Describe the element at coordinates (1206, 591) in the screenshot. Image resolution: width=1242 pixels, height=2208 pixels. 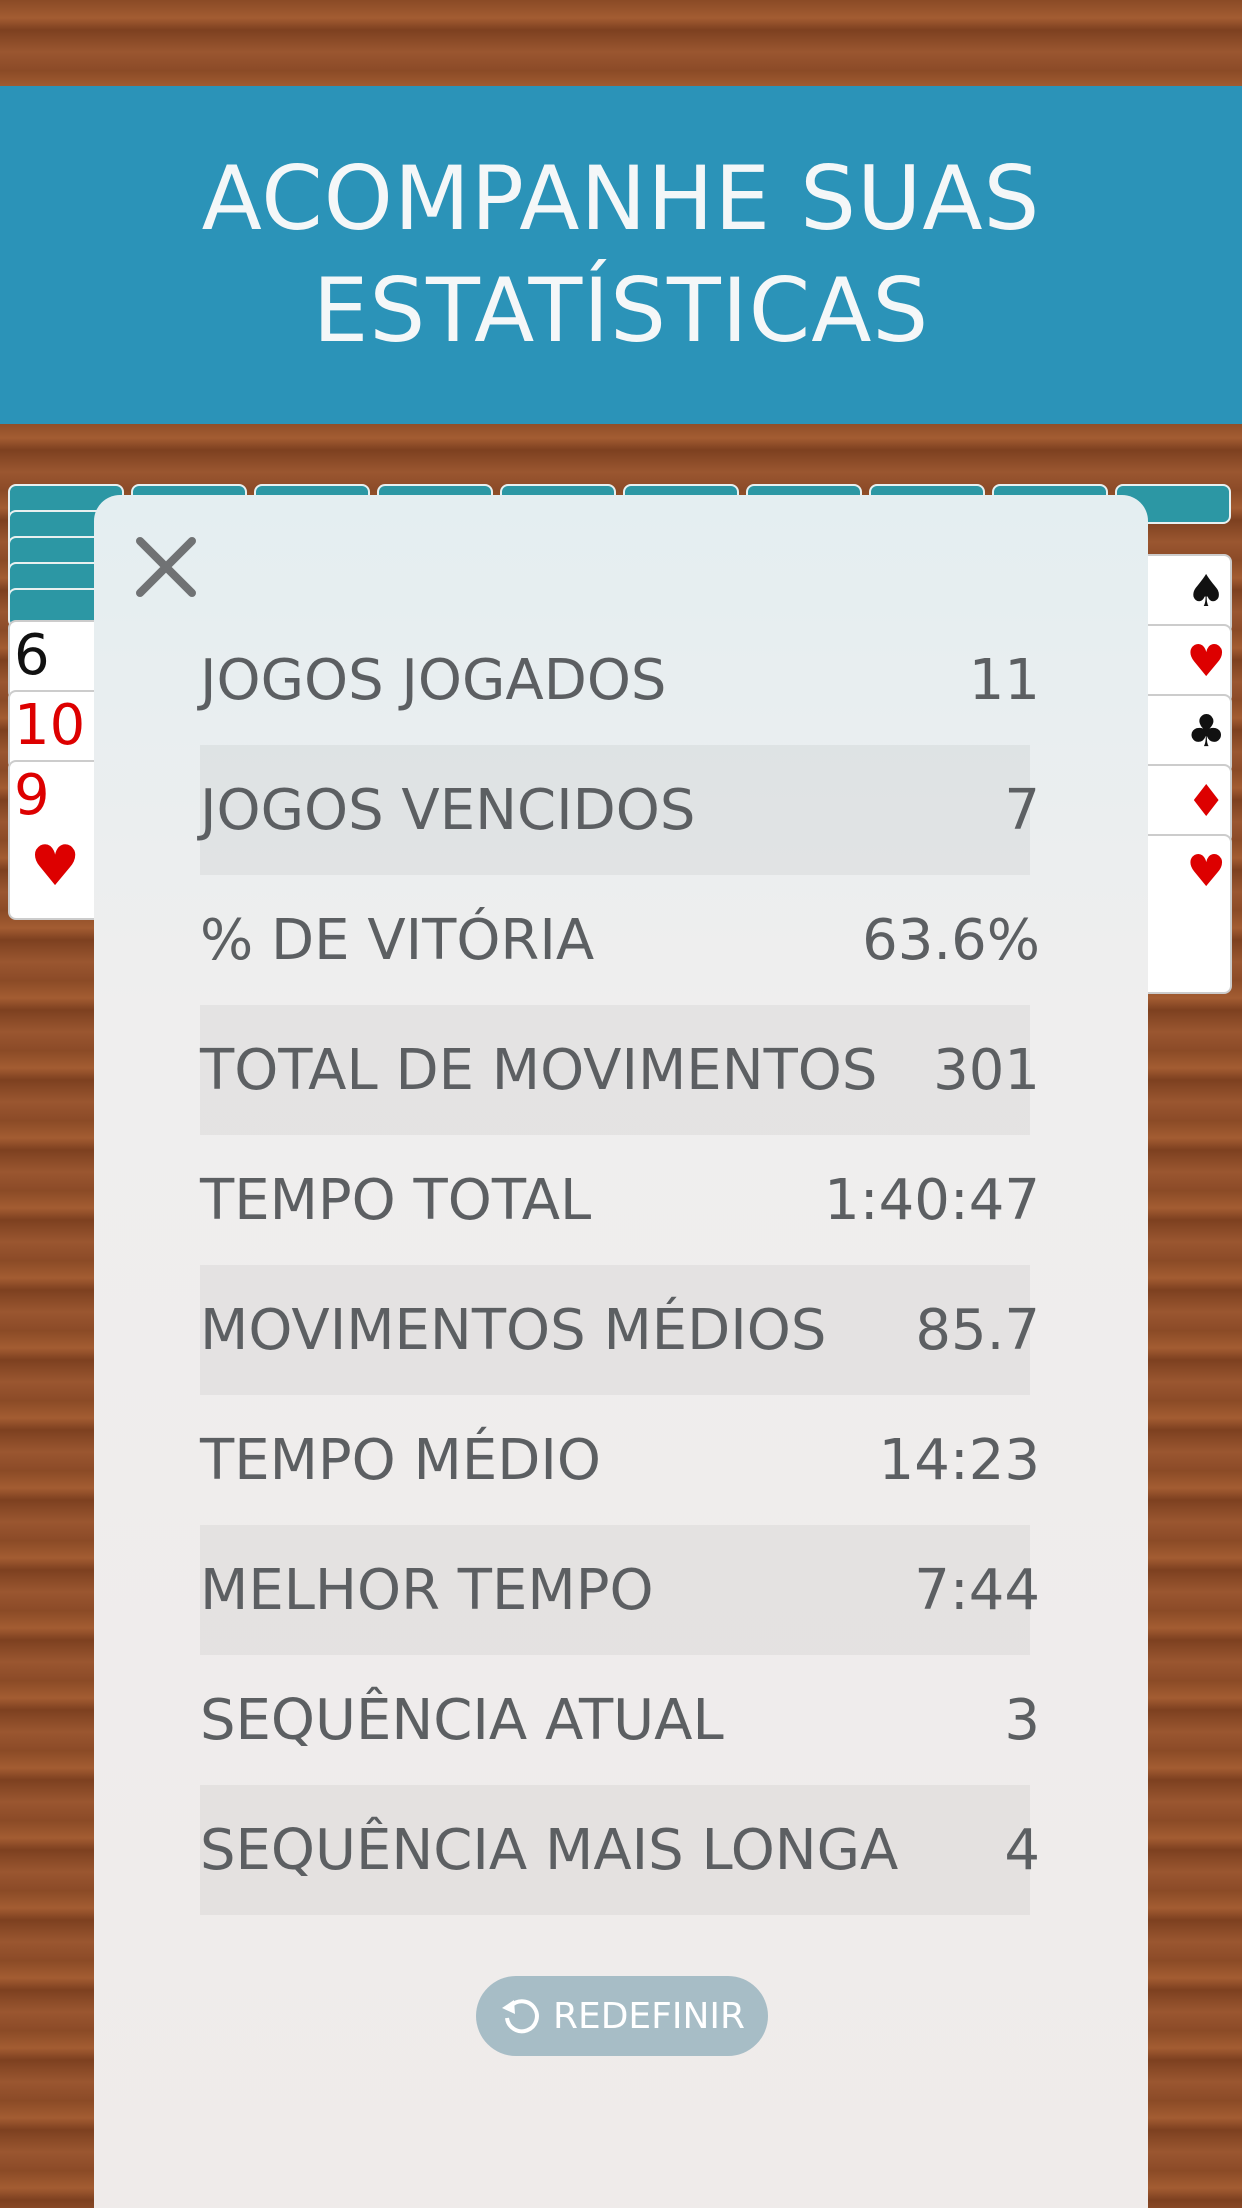
I see `suit-icon: ♠` at that location.